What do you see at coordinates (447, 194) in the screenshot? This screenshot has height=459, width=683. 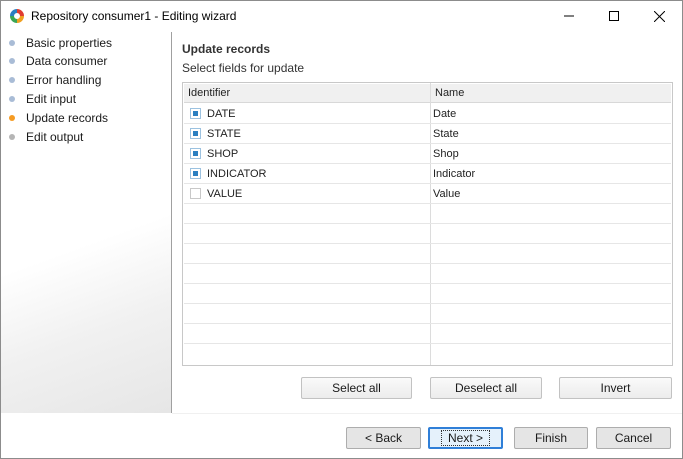 I see `cell-name: Value` at bounding box center [447, 194].